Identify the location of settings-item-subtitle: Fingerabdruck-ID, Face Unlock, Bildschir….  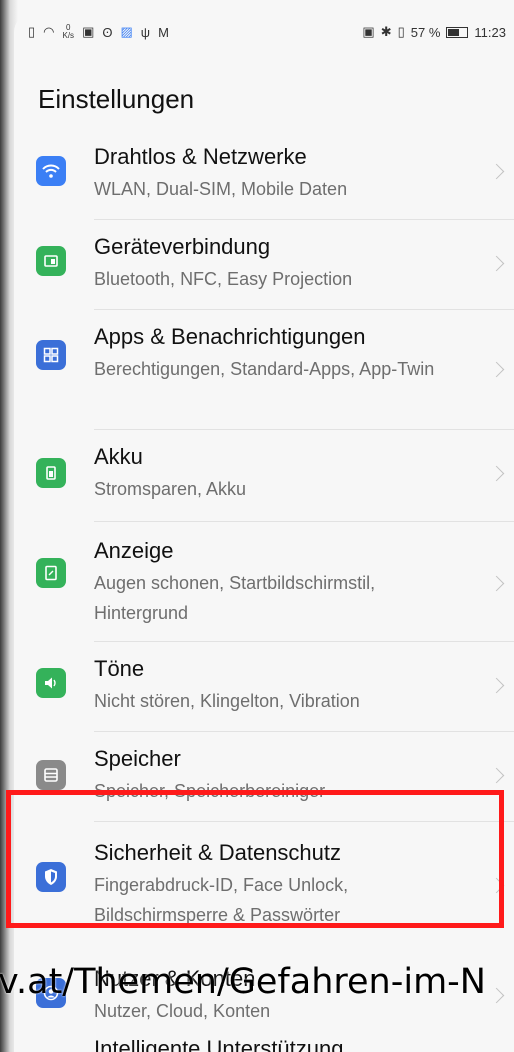
(221, 900).